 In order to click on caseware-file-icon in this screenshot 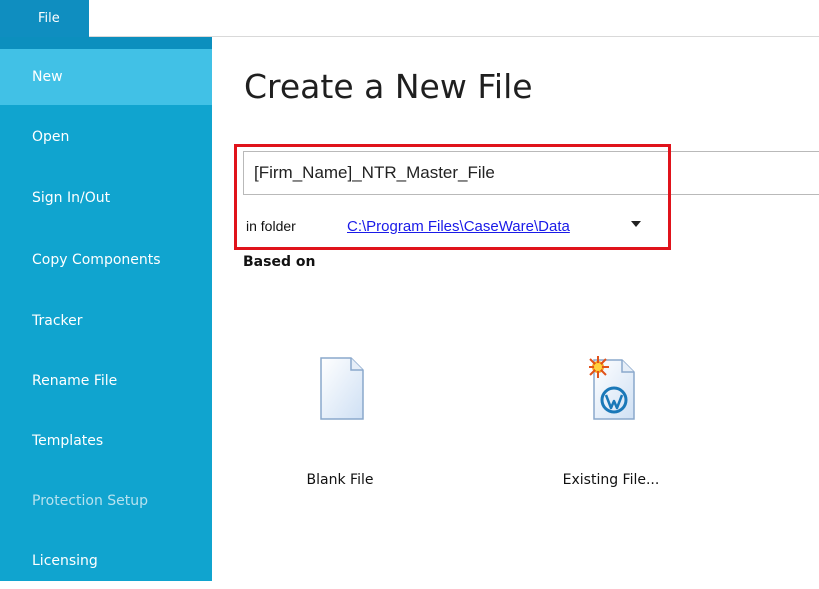, I will do `click(612, 388)`.